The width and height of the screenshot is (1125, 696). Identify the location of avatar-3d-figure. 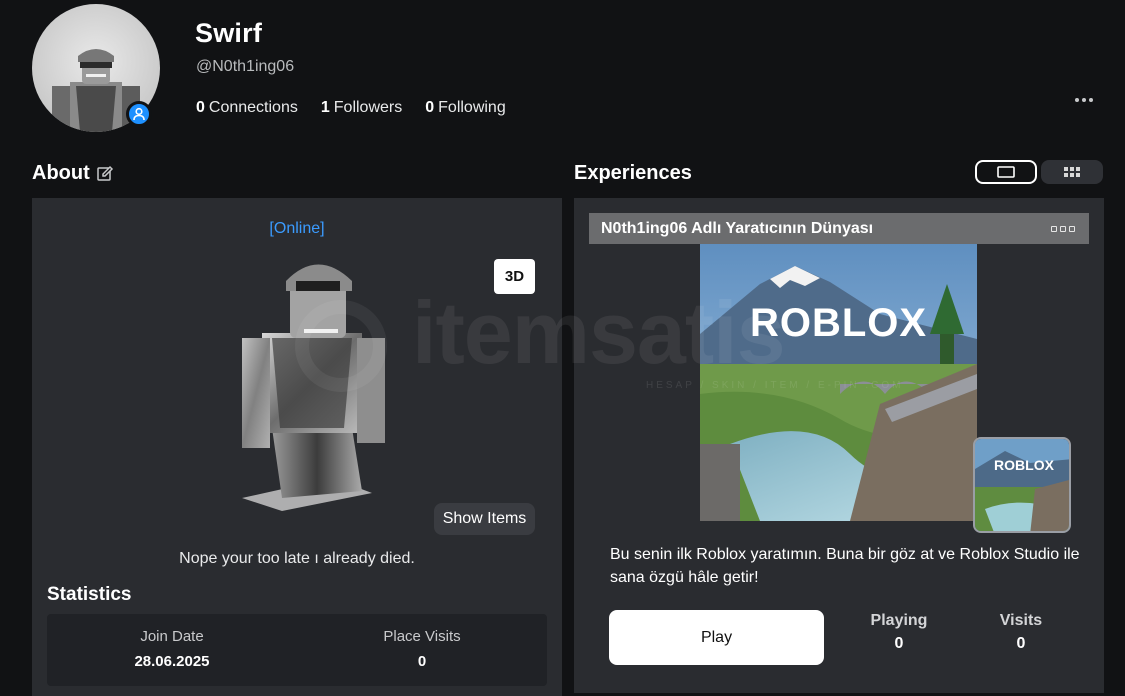
(302, 383).